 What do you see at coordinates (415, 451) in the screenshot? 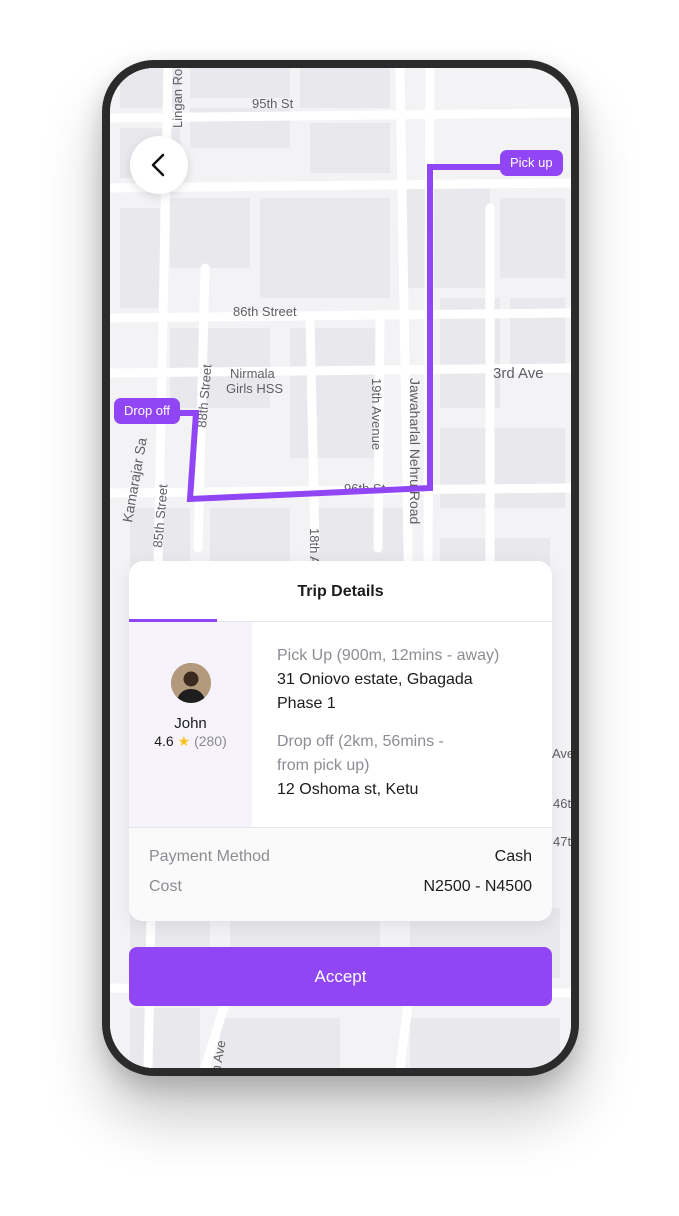
I see `street-label: Jawaharlal Nehru Road` at bounding box center [415, 451].